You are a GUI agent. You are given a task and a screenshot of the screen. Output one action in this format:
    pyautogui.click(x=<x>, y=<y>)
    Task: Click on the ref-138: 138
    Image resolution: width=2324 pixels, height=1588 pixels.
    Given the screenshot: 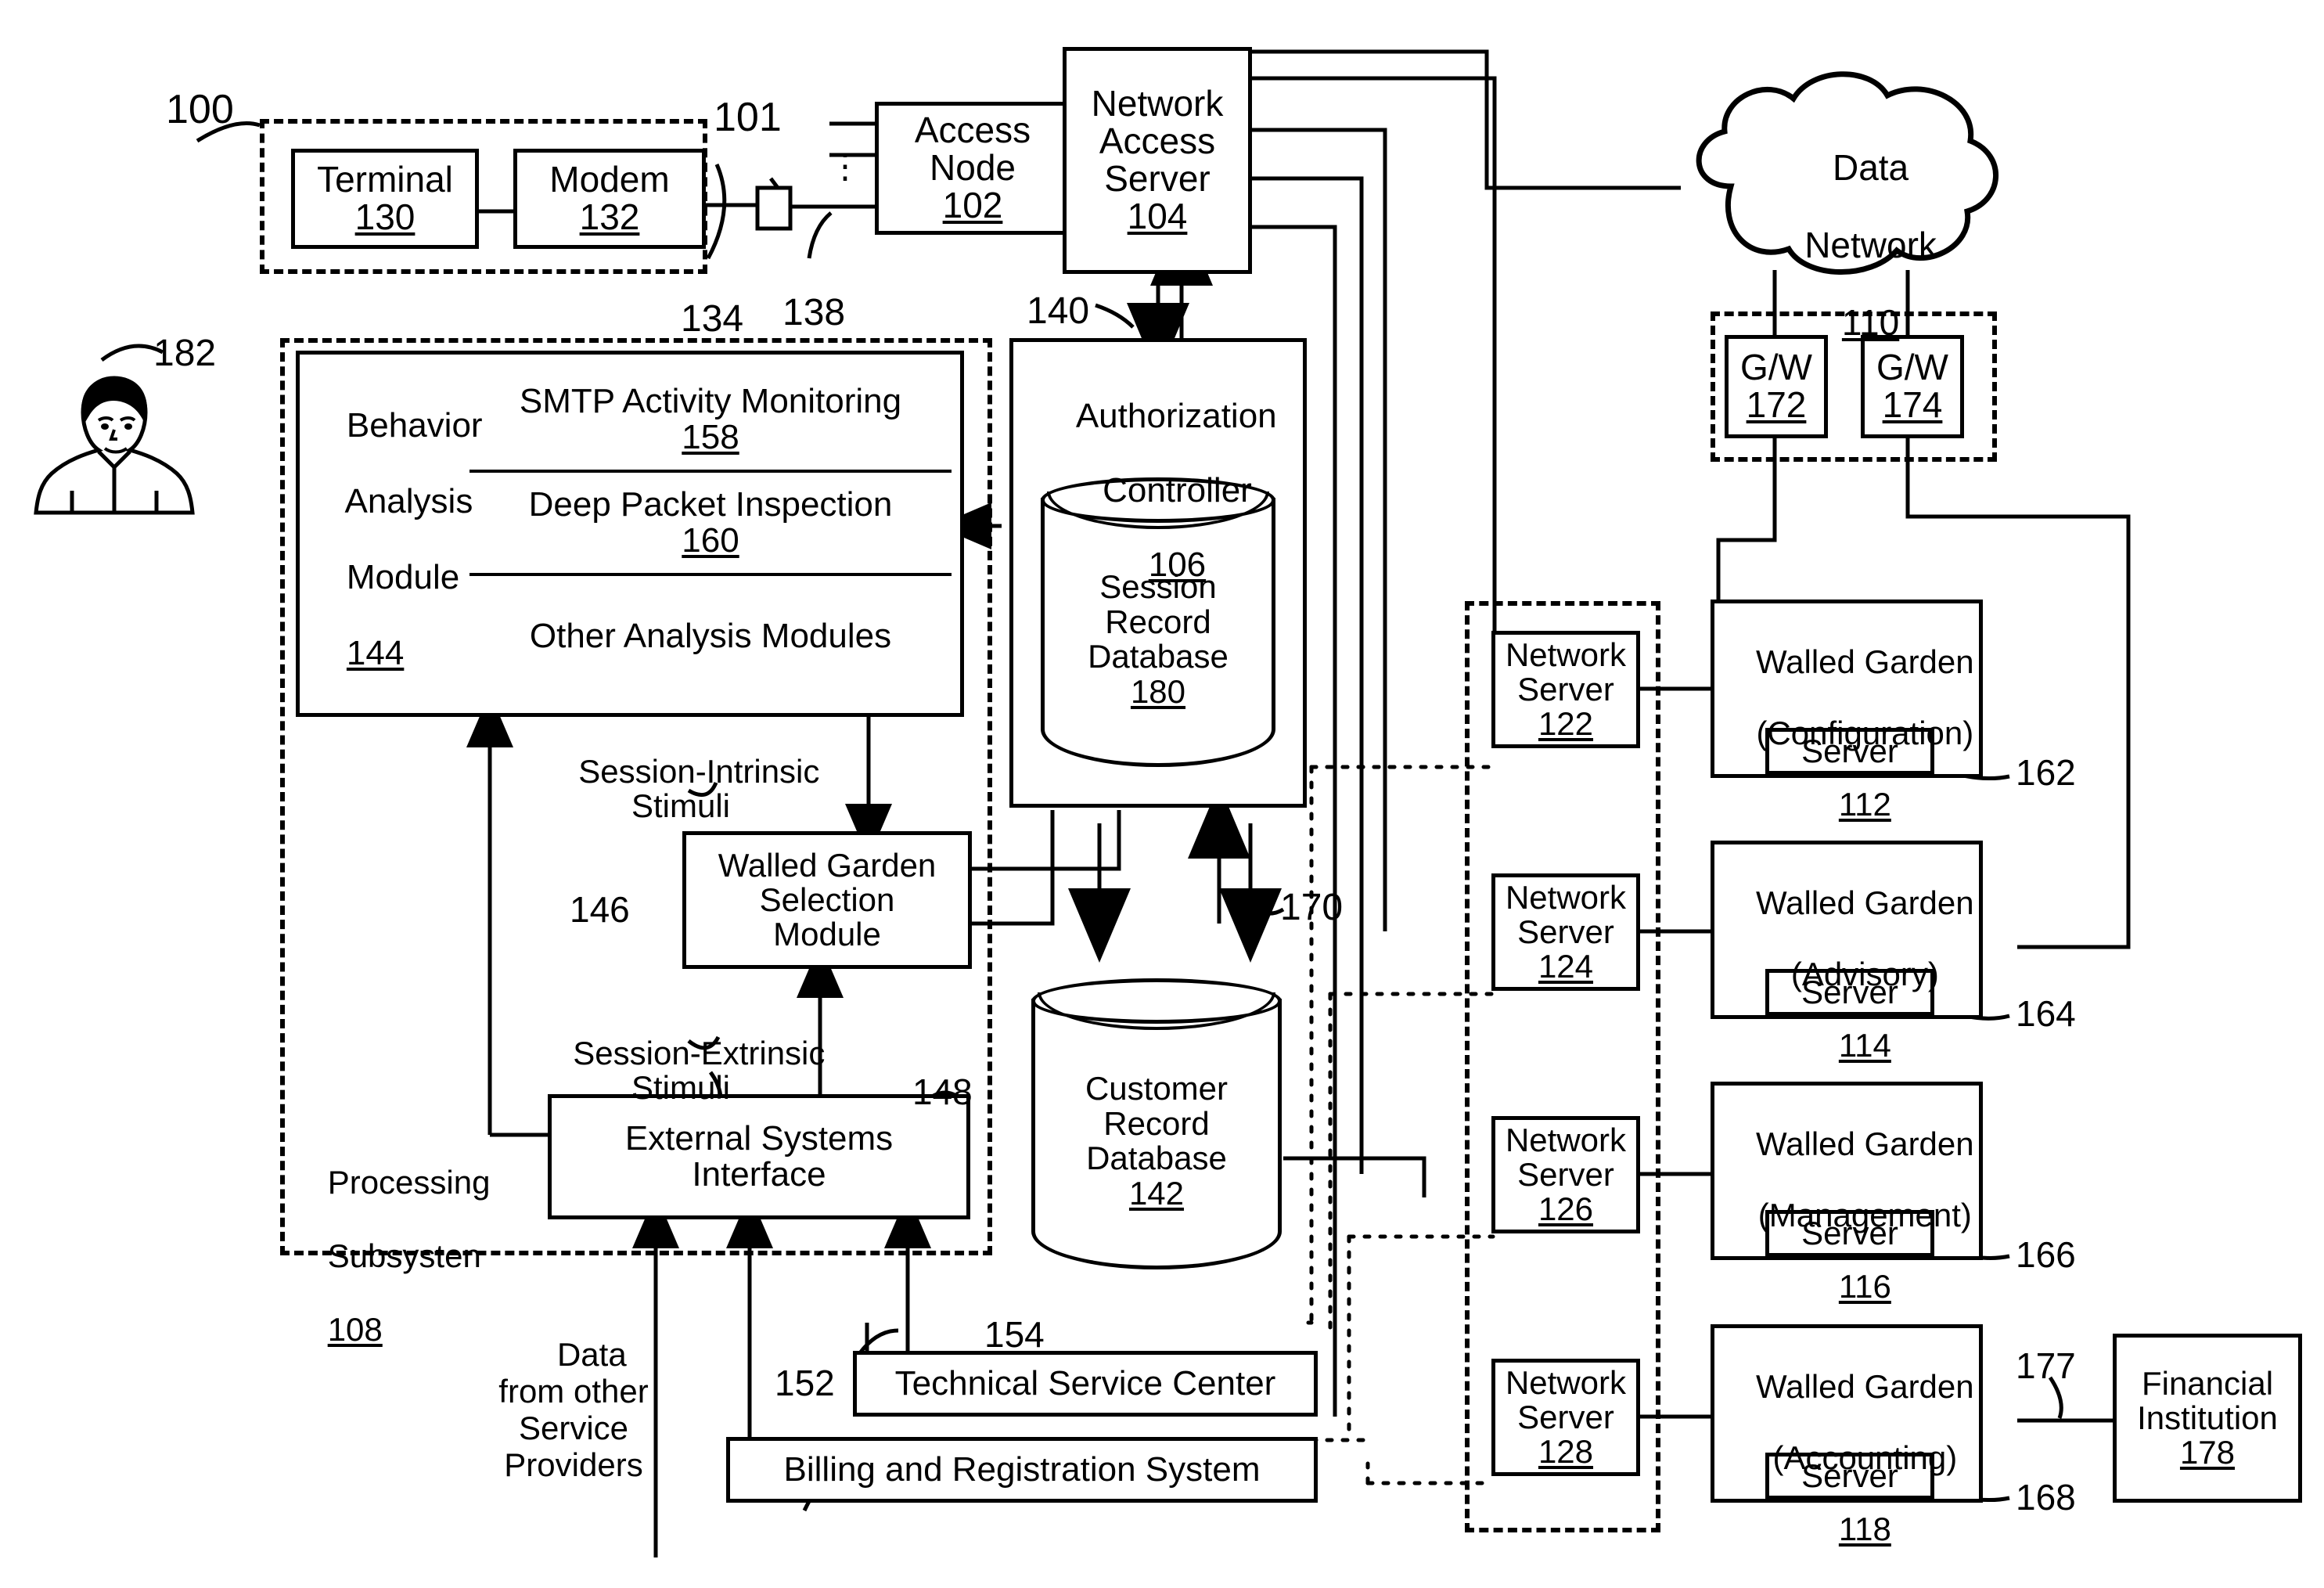 What is the action you would take?
    pyautogui.click(x=814, y=312)
    